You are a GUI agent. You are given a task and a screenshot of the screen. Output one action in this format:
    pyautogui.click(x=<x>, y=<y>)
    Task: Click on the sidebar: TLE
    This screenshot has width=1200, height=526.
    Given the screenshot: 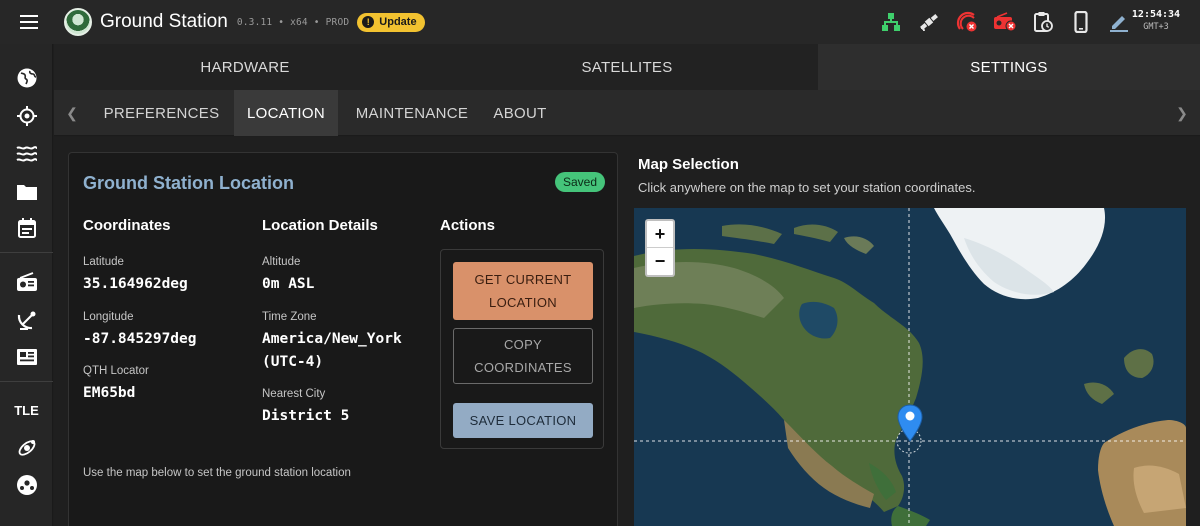 What is the action you would take?
    pyautogui.click(x=26, y=285)
    